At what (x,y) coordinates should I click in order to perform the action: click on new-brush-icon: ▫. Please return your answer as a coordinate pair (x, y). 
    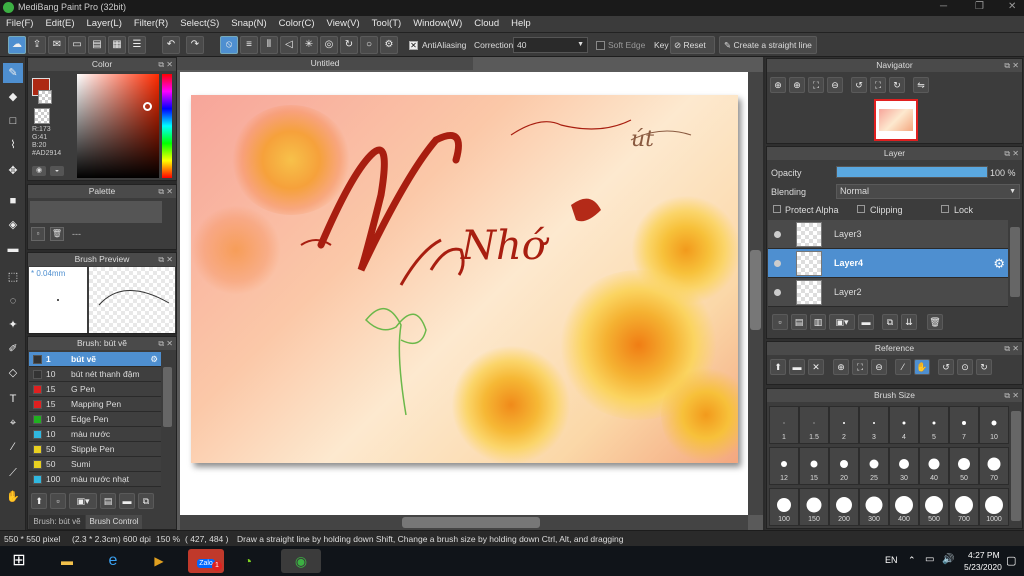
    Looking at the image, I should click on (58, 501).